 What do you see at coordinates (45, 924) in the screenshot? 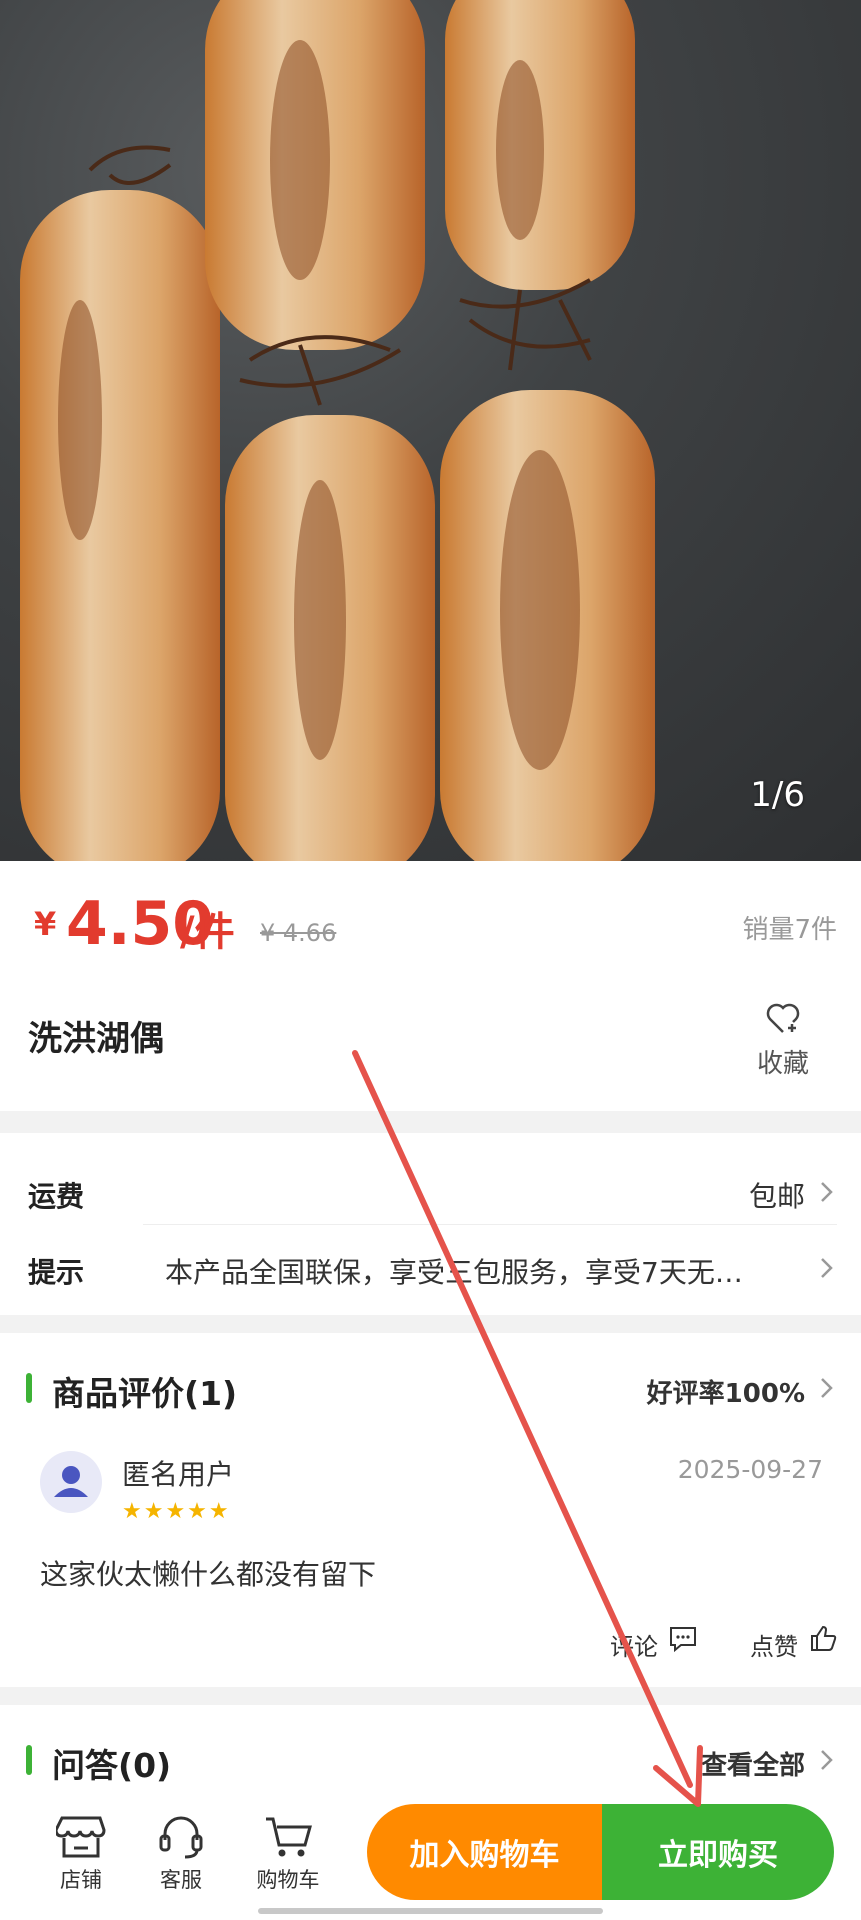
I see `currency-symbol: ¥` at bounding box center [45, 924].